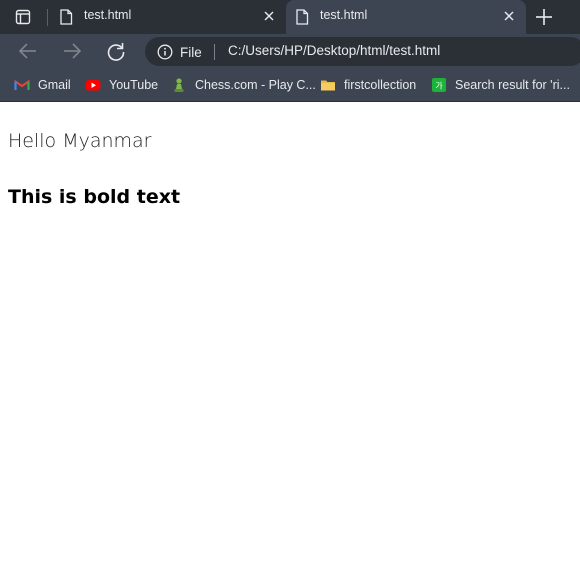 Image resolution: width=580 pixels, height=580 pixels. I want to click on tab-divider, so click(47, 17).